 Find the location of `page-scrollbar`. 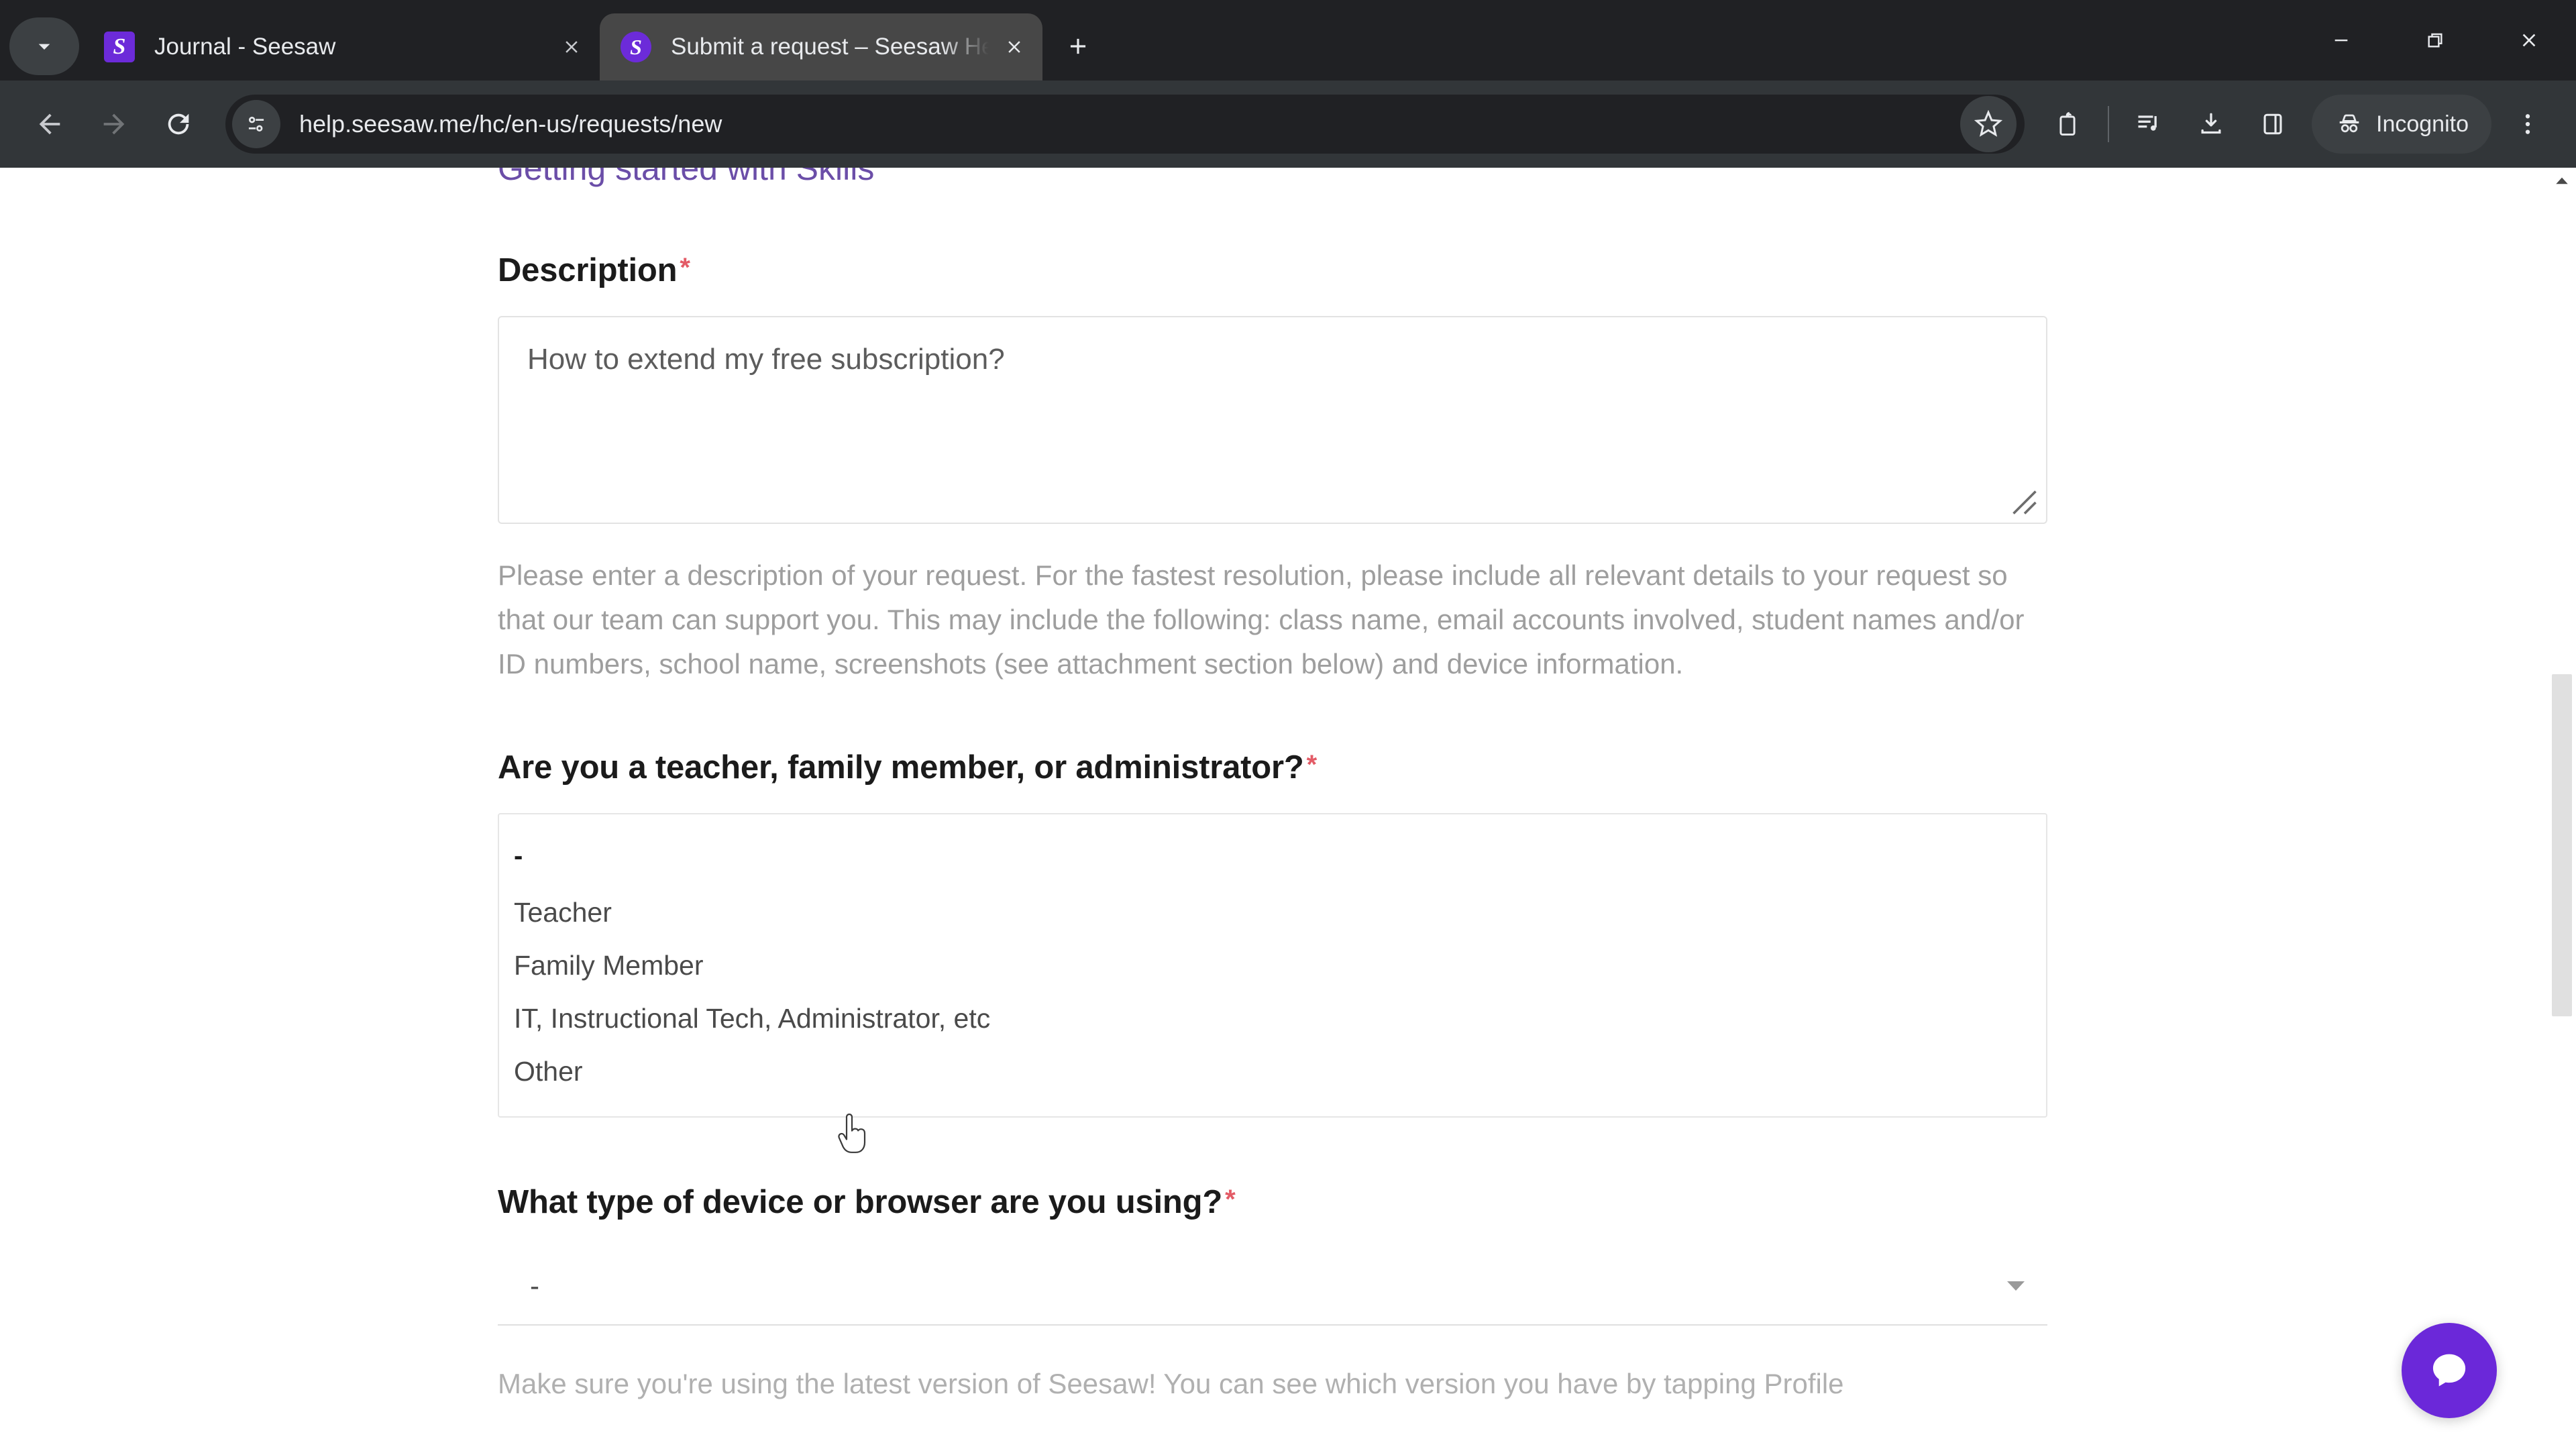

page-scrollbar is located at coordinates (2562, 808).